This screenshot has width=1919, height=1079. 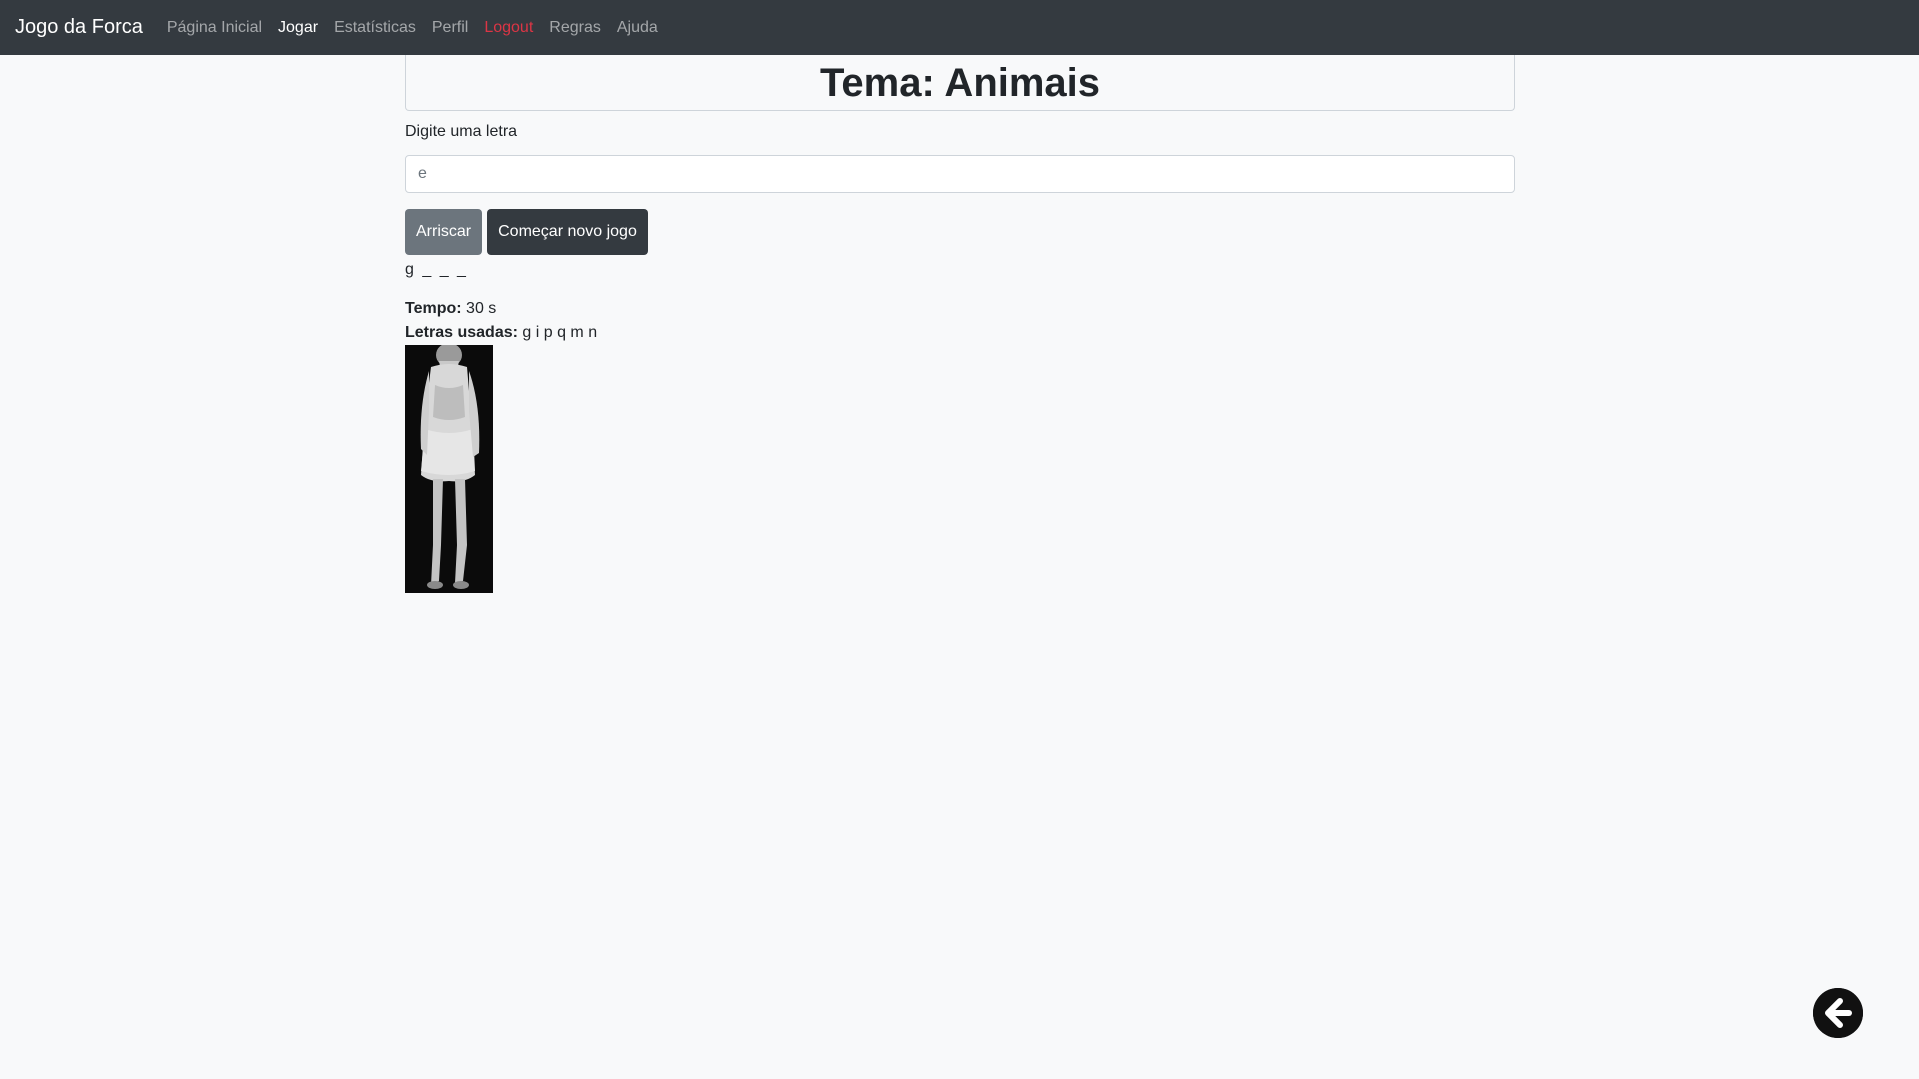 What do you see at coordinates (960, 232) in the screenshot?
I see `action-buttons: Arriscar Começar novo jogo` at bounding box center [960, 232].